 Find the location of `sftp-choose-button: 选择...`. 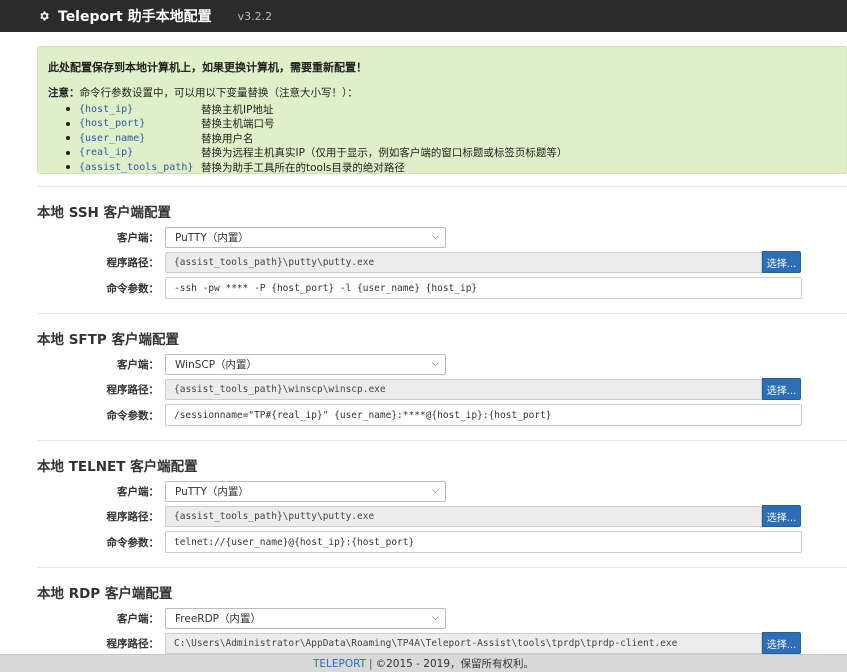

sftp-choose-button: 选择... is located at coordinates (781, 389).